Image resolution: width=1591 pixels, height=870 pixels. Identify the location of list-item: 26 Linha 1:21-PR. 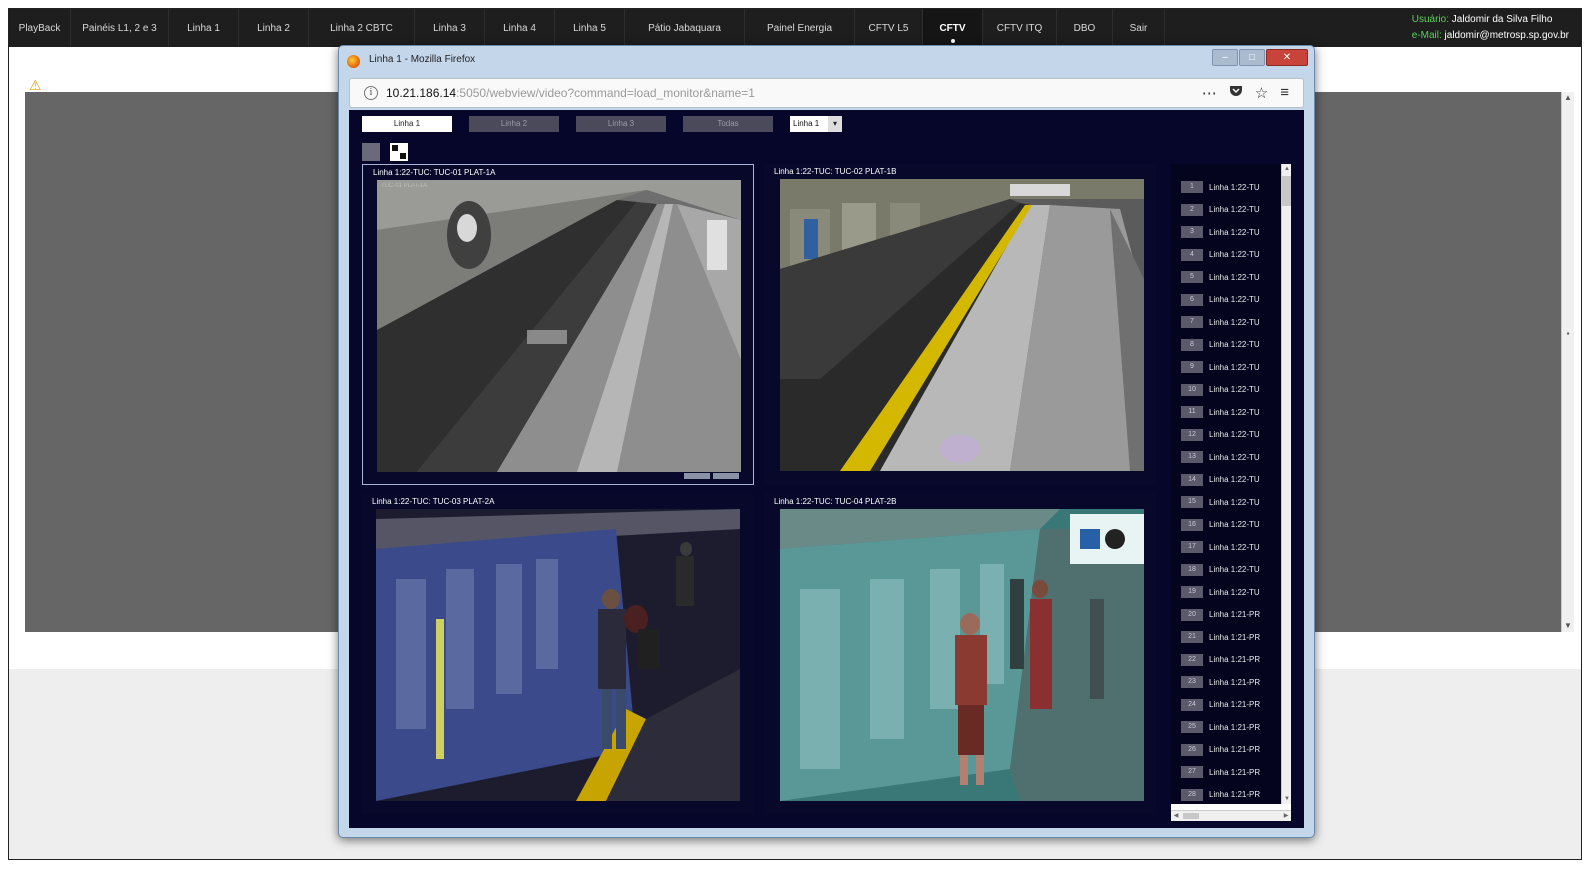
(1220, 750).